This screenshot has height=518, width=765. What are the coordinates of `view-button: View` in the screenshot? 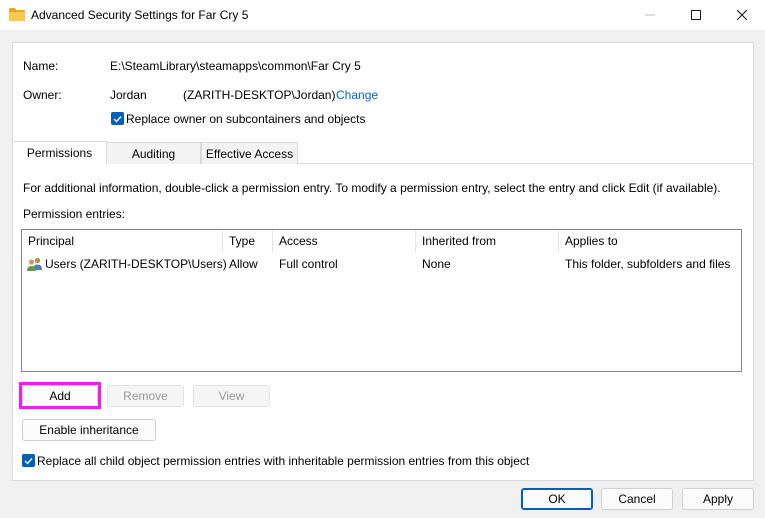 It's located at (231, 396).